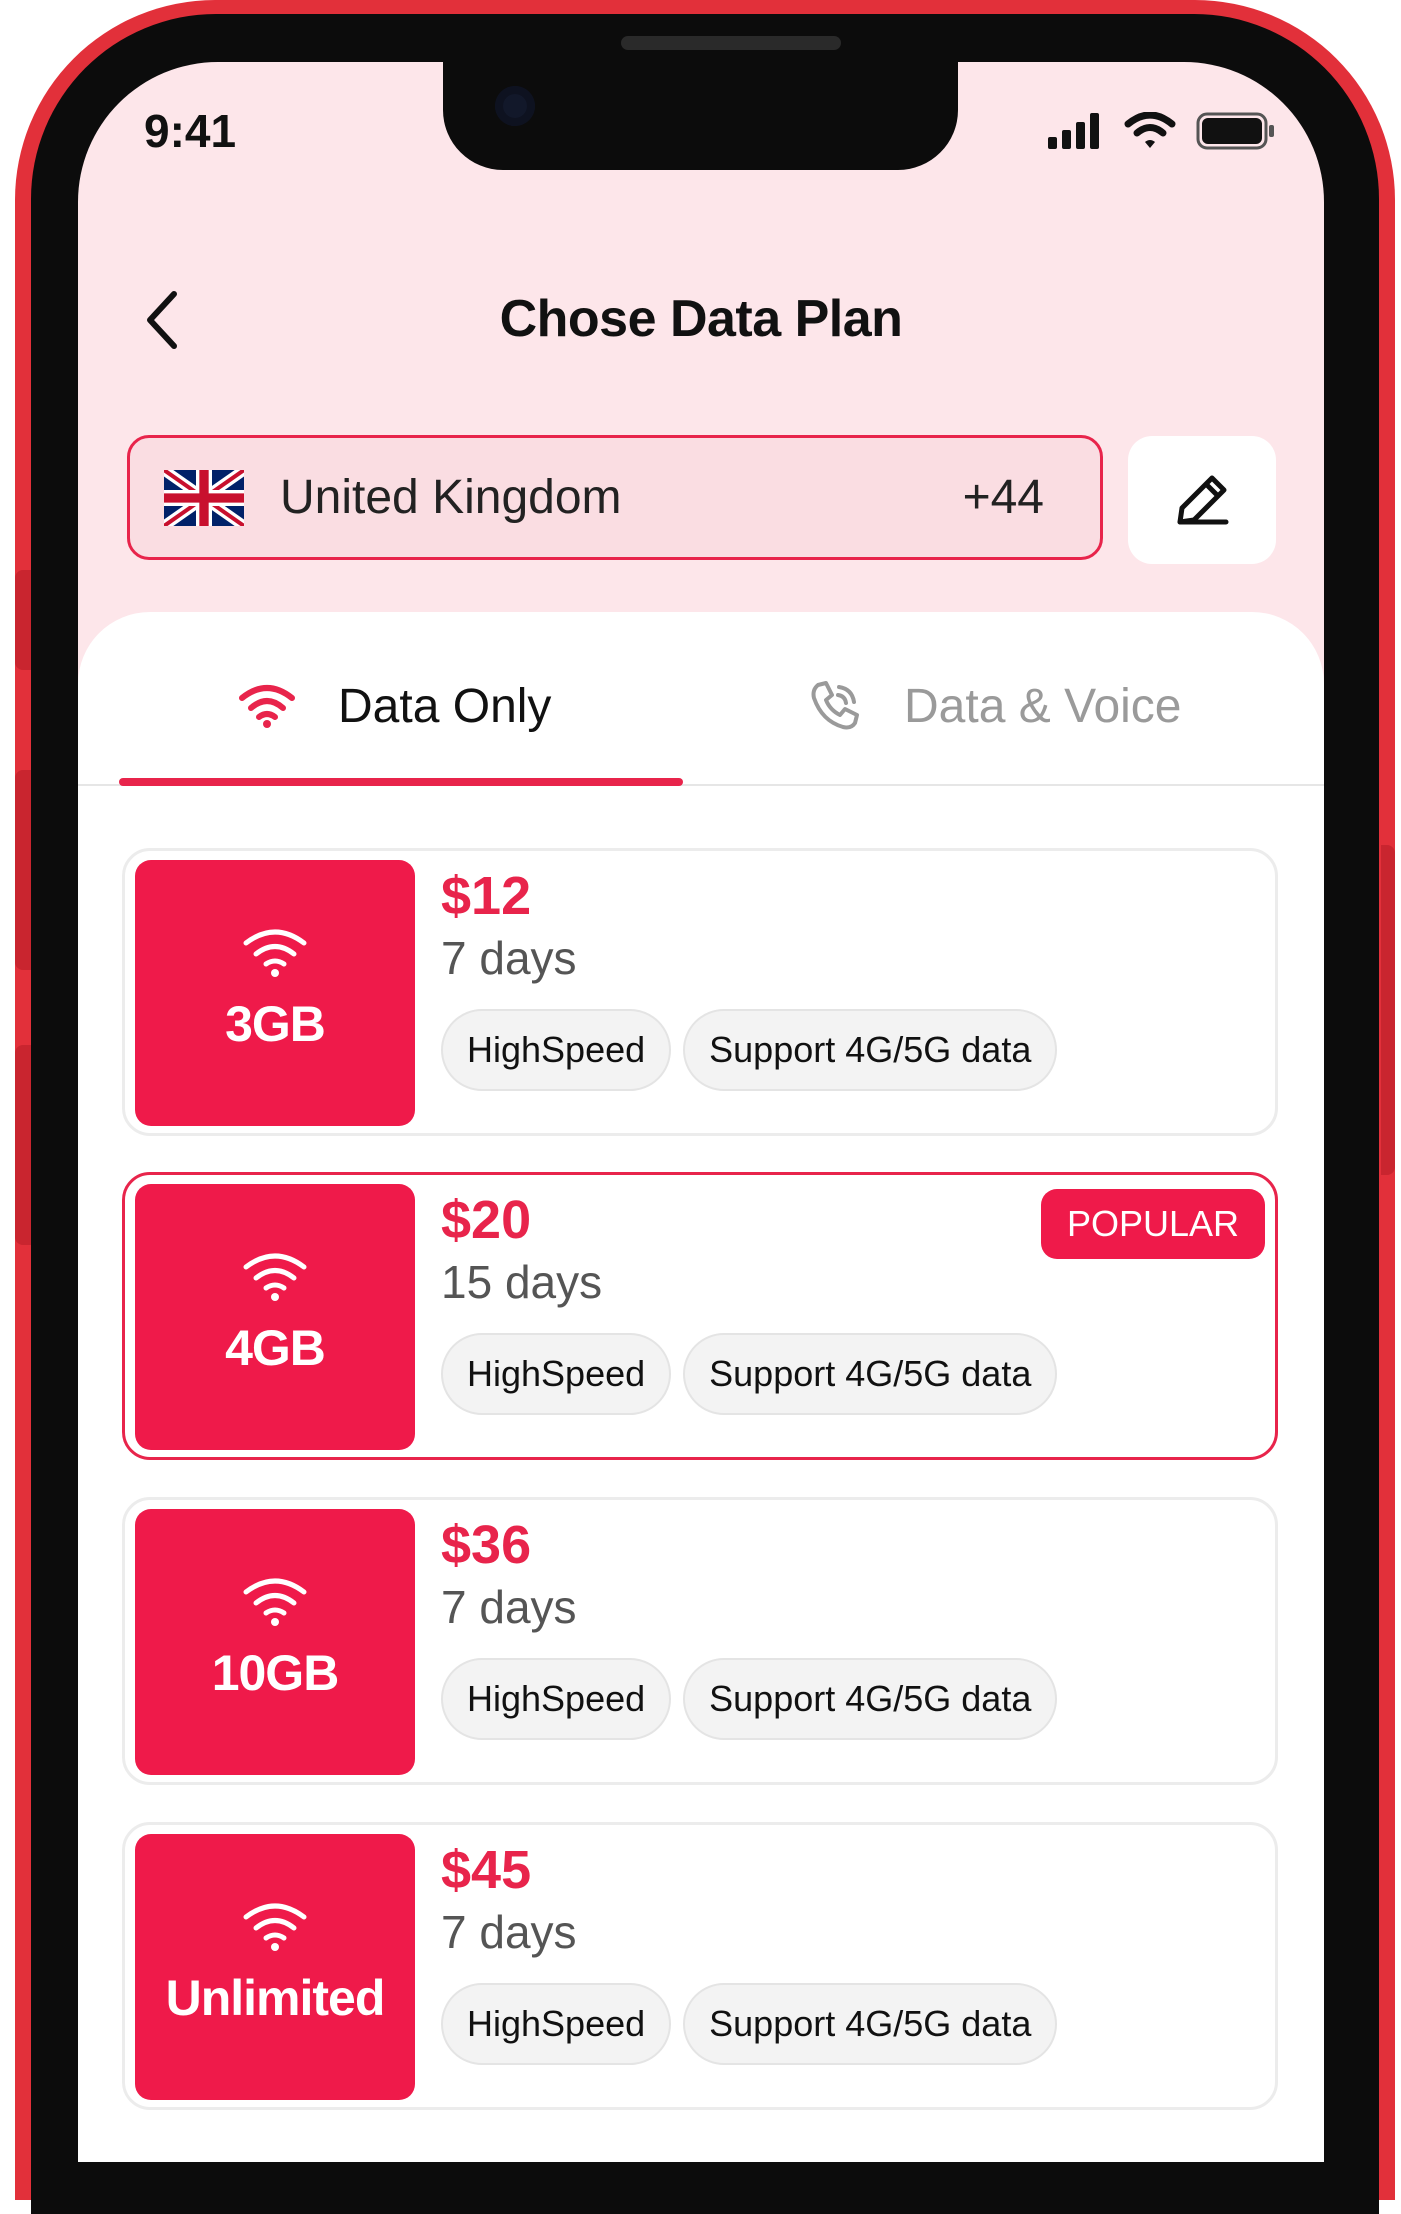 The height and width of the screenshot is (2214, 1401). Describe the element at coordinates (486, 1220) in the screenshot. I see `plan-price: $20` at that location.